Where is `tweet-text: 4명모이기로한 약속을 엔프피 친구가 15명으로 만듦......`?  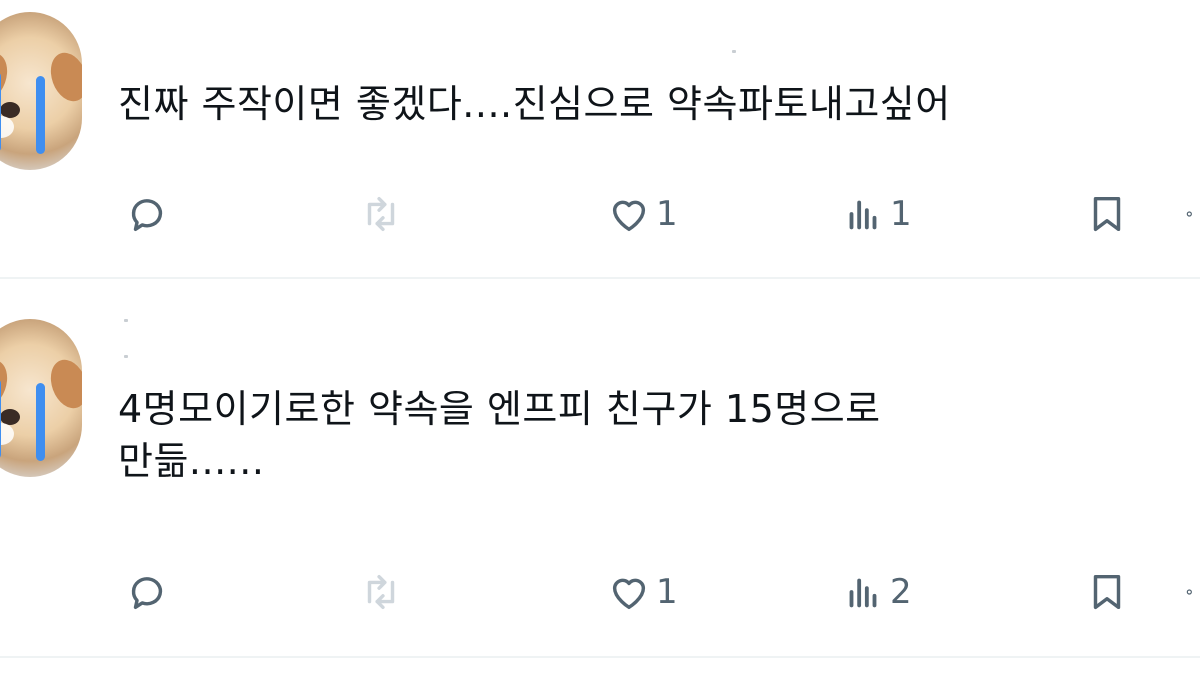 tweet-text: 4명모이기로한 약속을 엔프피 친구가 15명으로 만듦...... is located at coordinates (499, 435).